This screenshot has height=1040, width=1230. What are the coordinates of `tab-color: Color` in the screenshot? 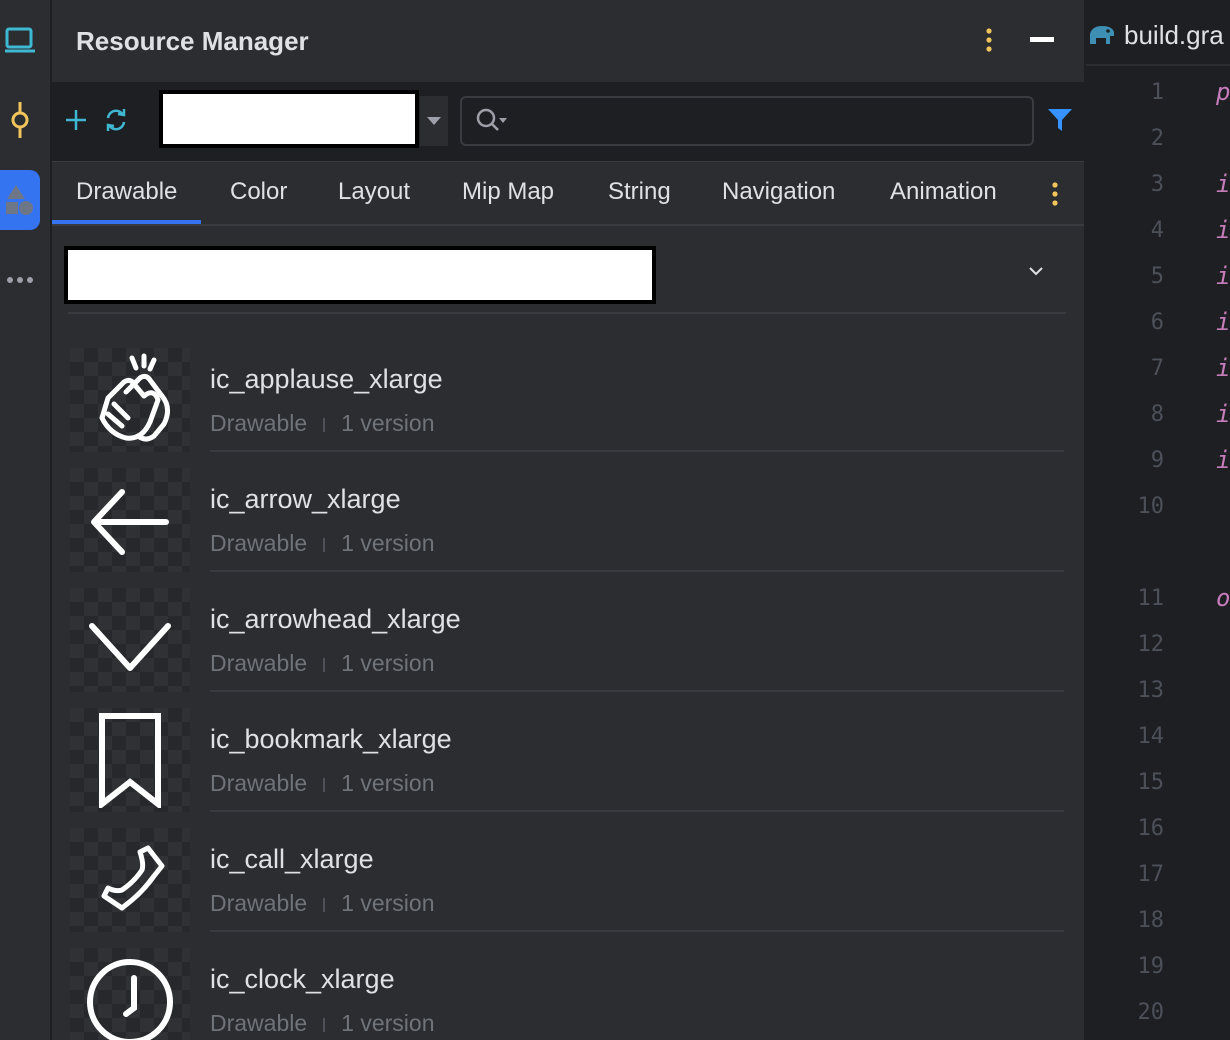 It's located at (258, 193).